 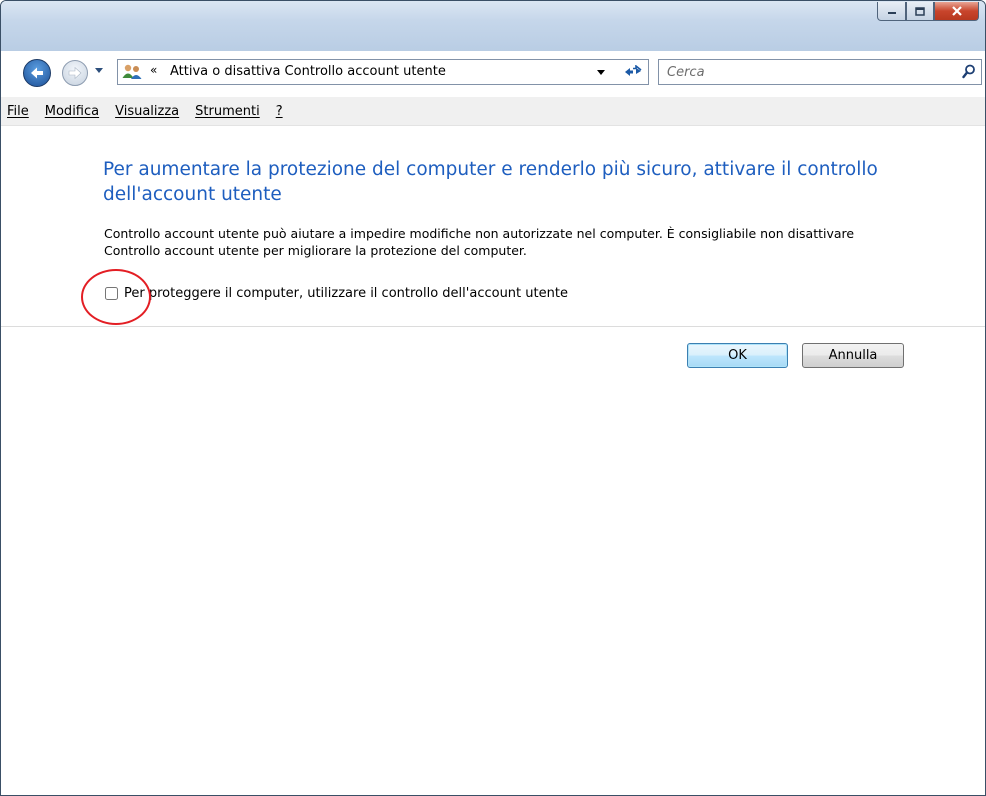 I want to click on menu-view: Visualizza, so click(x=147, y=111).